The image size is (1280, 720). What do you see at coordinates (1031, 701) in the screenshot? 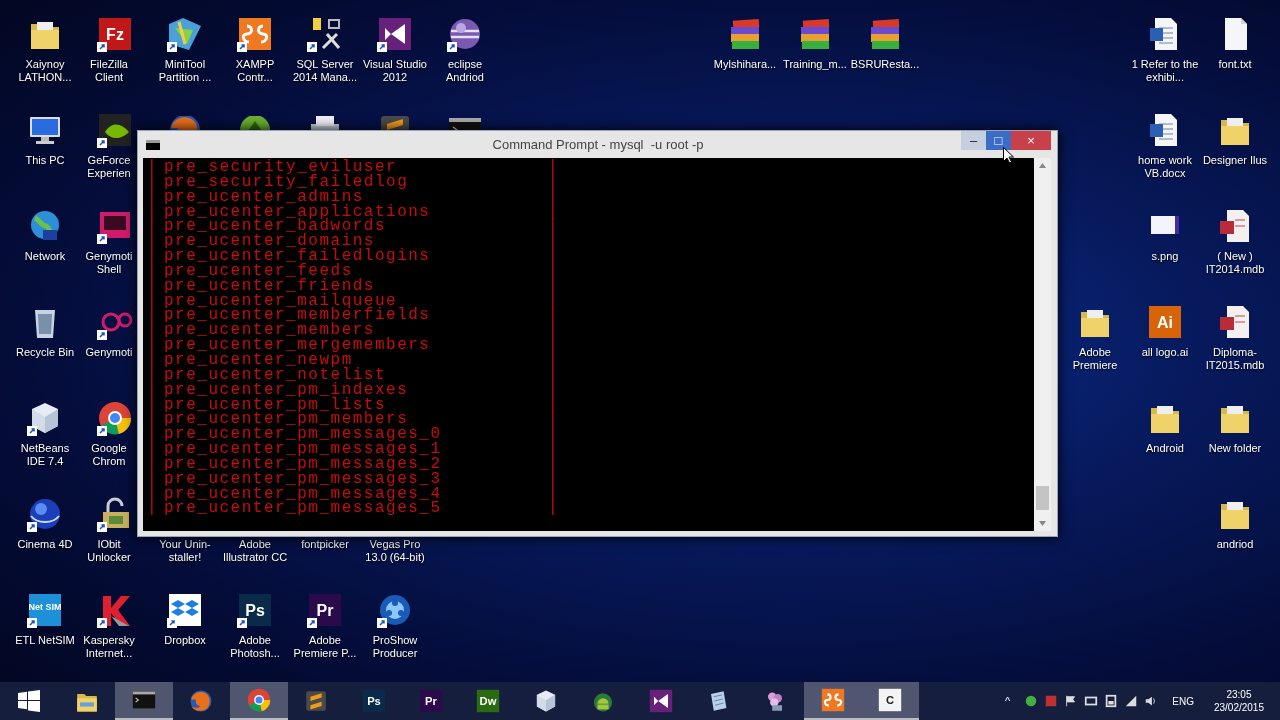
I see `status-dot-icon` at bounding box center [1031, 701].